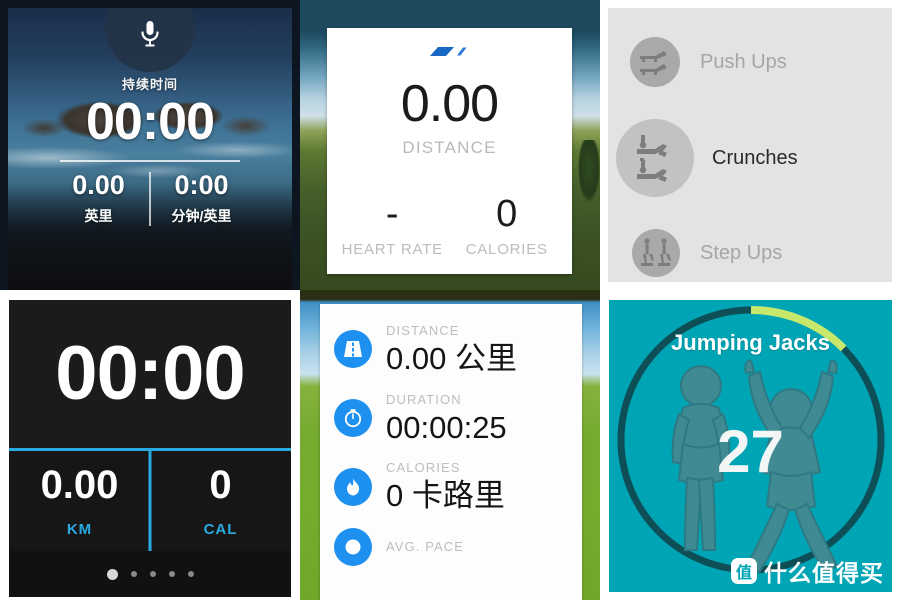 This screenshot has height=600, width=900. I want to click on accent-divider-vertical, so click(150, 501).